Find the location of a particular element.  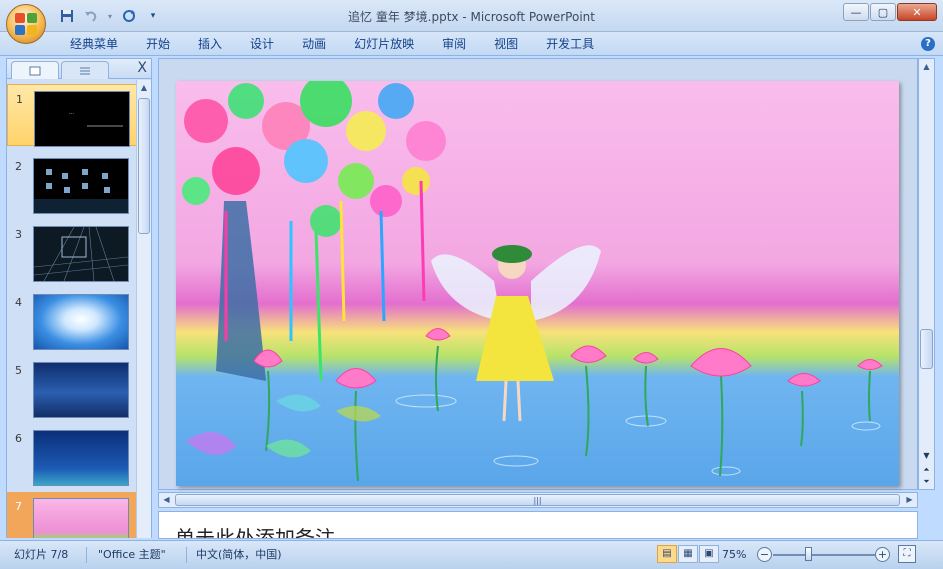

slides-panel: X 1 … 2 3 4 5 6 7 ▲ is located at coordinates (79, 298).